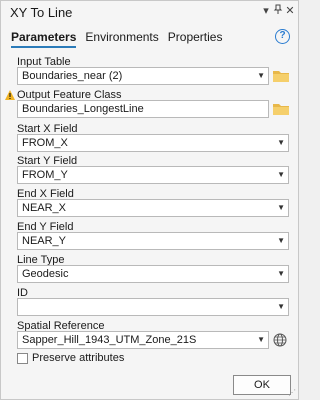 This screenshot has width=320, height=400. I want to click on start-y-select: FROM_Y ▼, so click(153, 175).